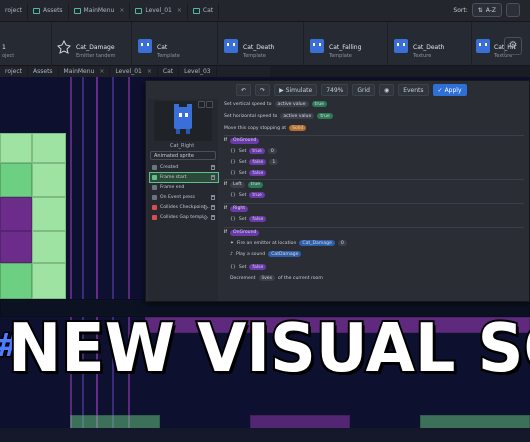  I want to click on bottom-strip, so click(265, 435).